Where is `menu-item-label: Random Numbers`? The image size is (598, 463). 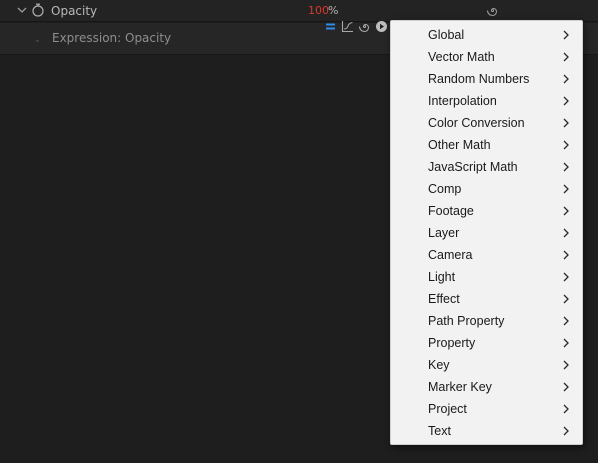
menu-item-label: Random Numbers is located at coordinates (479, 79).